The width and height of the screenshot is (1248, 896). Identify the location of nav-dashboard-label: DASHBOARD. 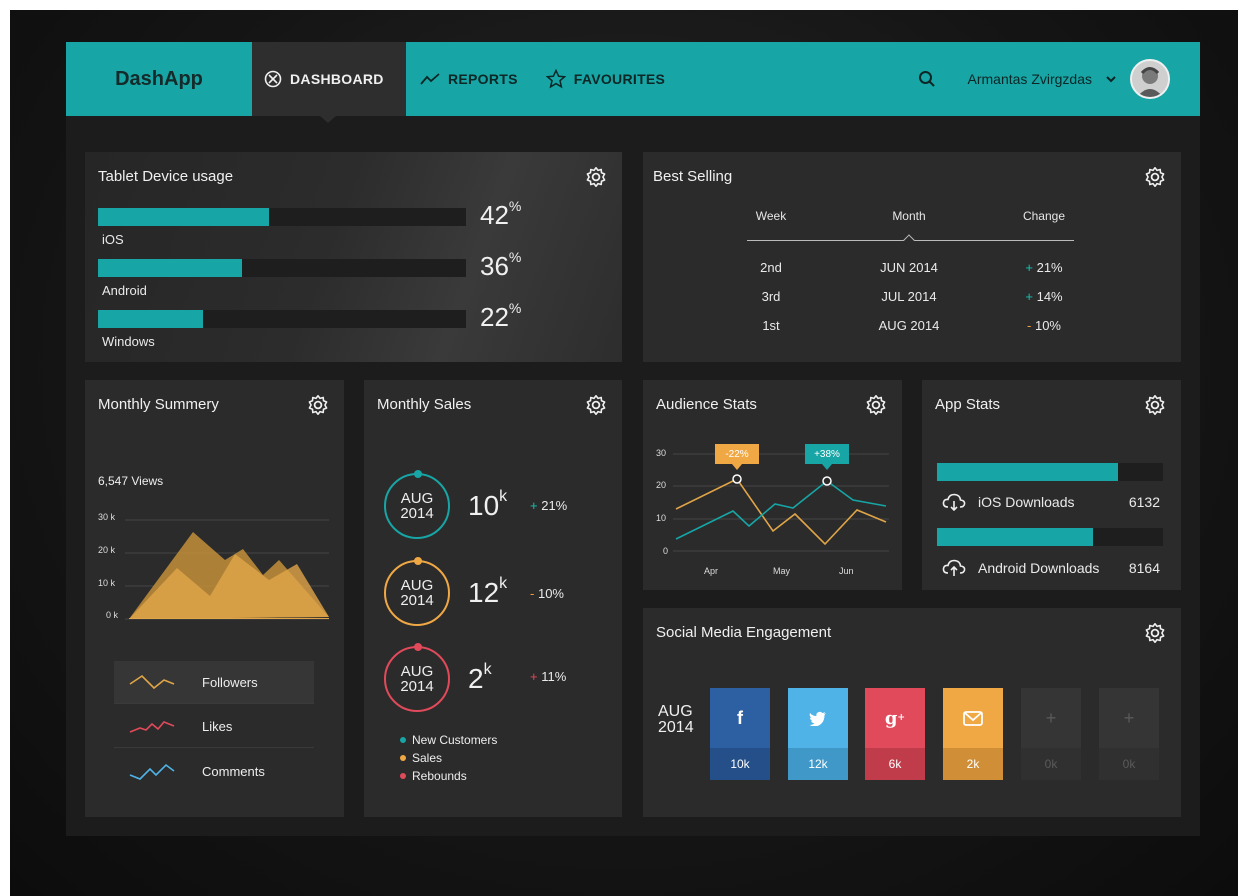
(337, 79).